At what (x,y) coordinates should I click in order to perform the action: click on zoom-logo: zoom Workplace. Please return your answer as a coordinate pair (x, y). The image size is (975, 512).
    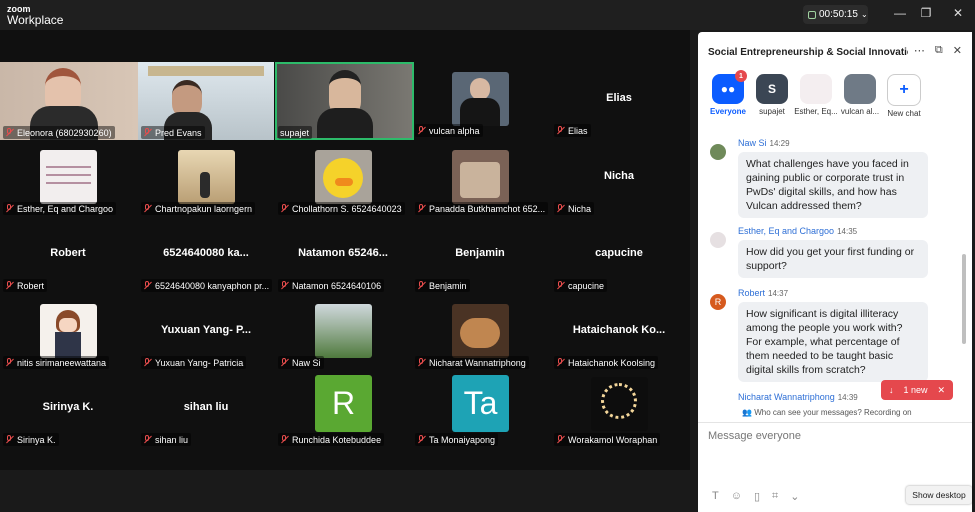
    Looking at the image, I should click on (35, 15).